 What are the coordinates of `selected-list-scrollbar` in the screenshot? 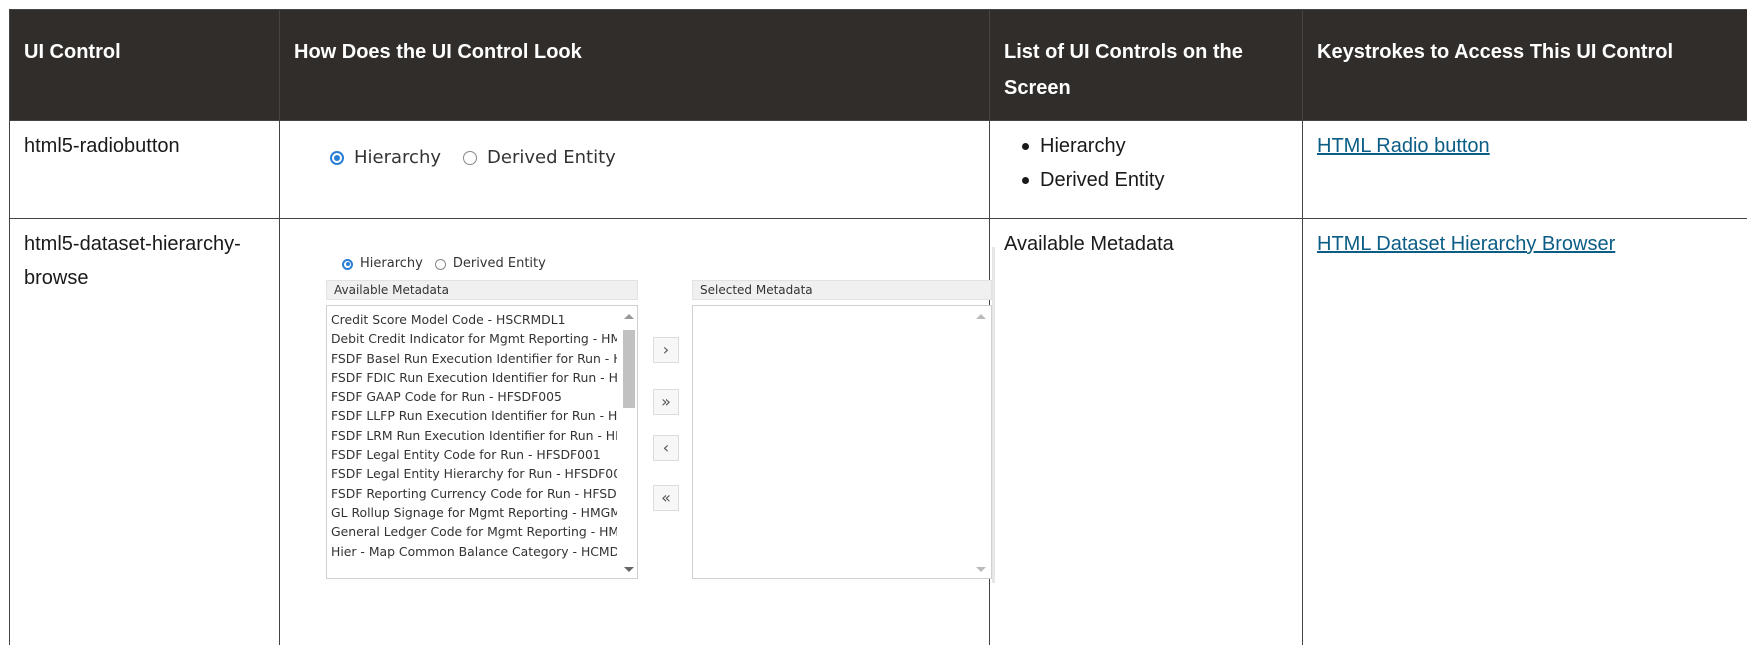 It's located at (981, 442).